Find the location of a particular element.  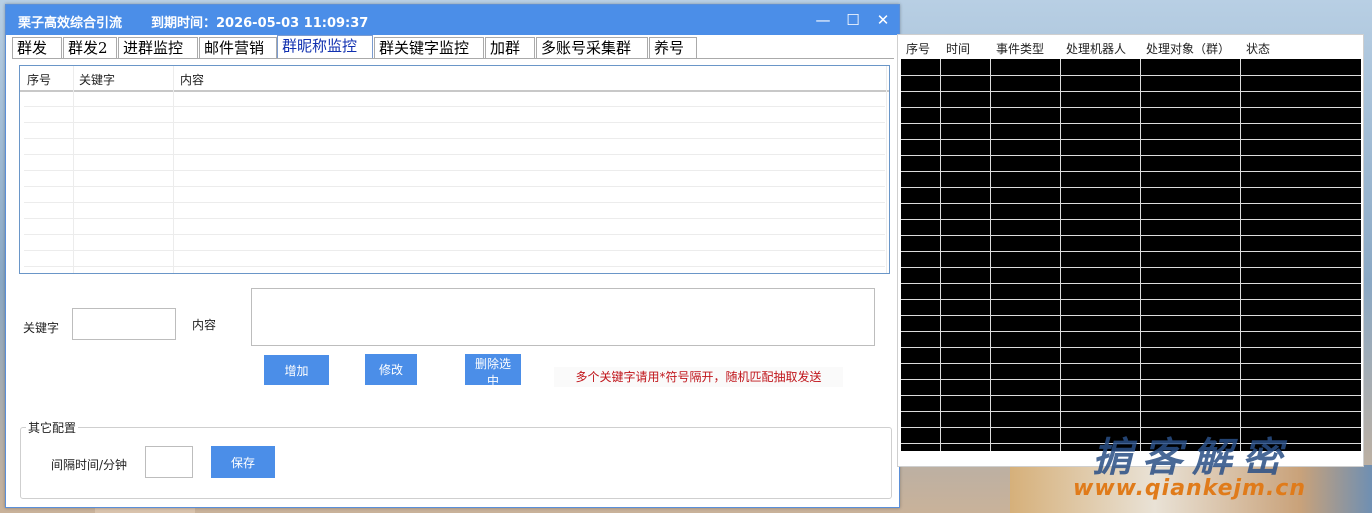

keyword-input is located at coordinates (124, 324).